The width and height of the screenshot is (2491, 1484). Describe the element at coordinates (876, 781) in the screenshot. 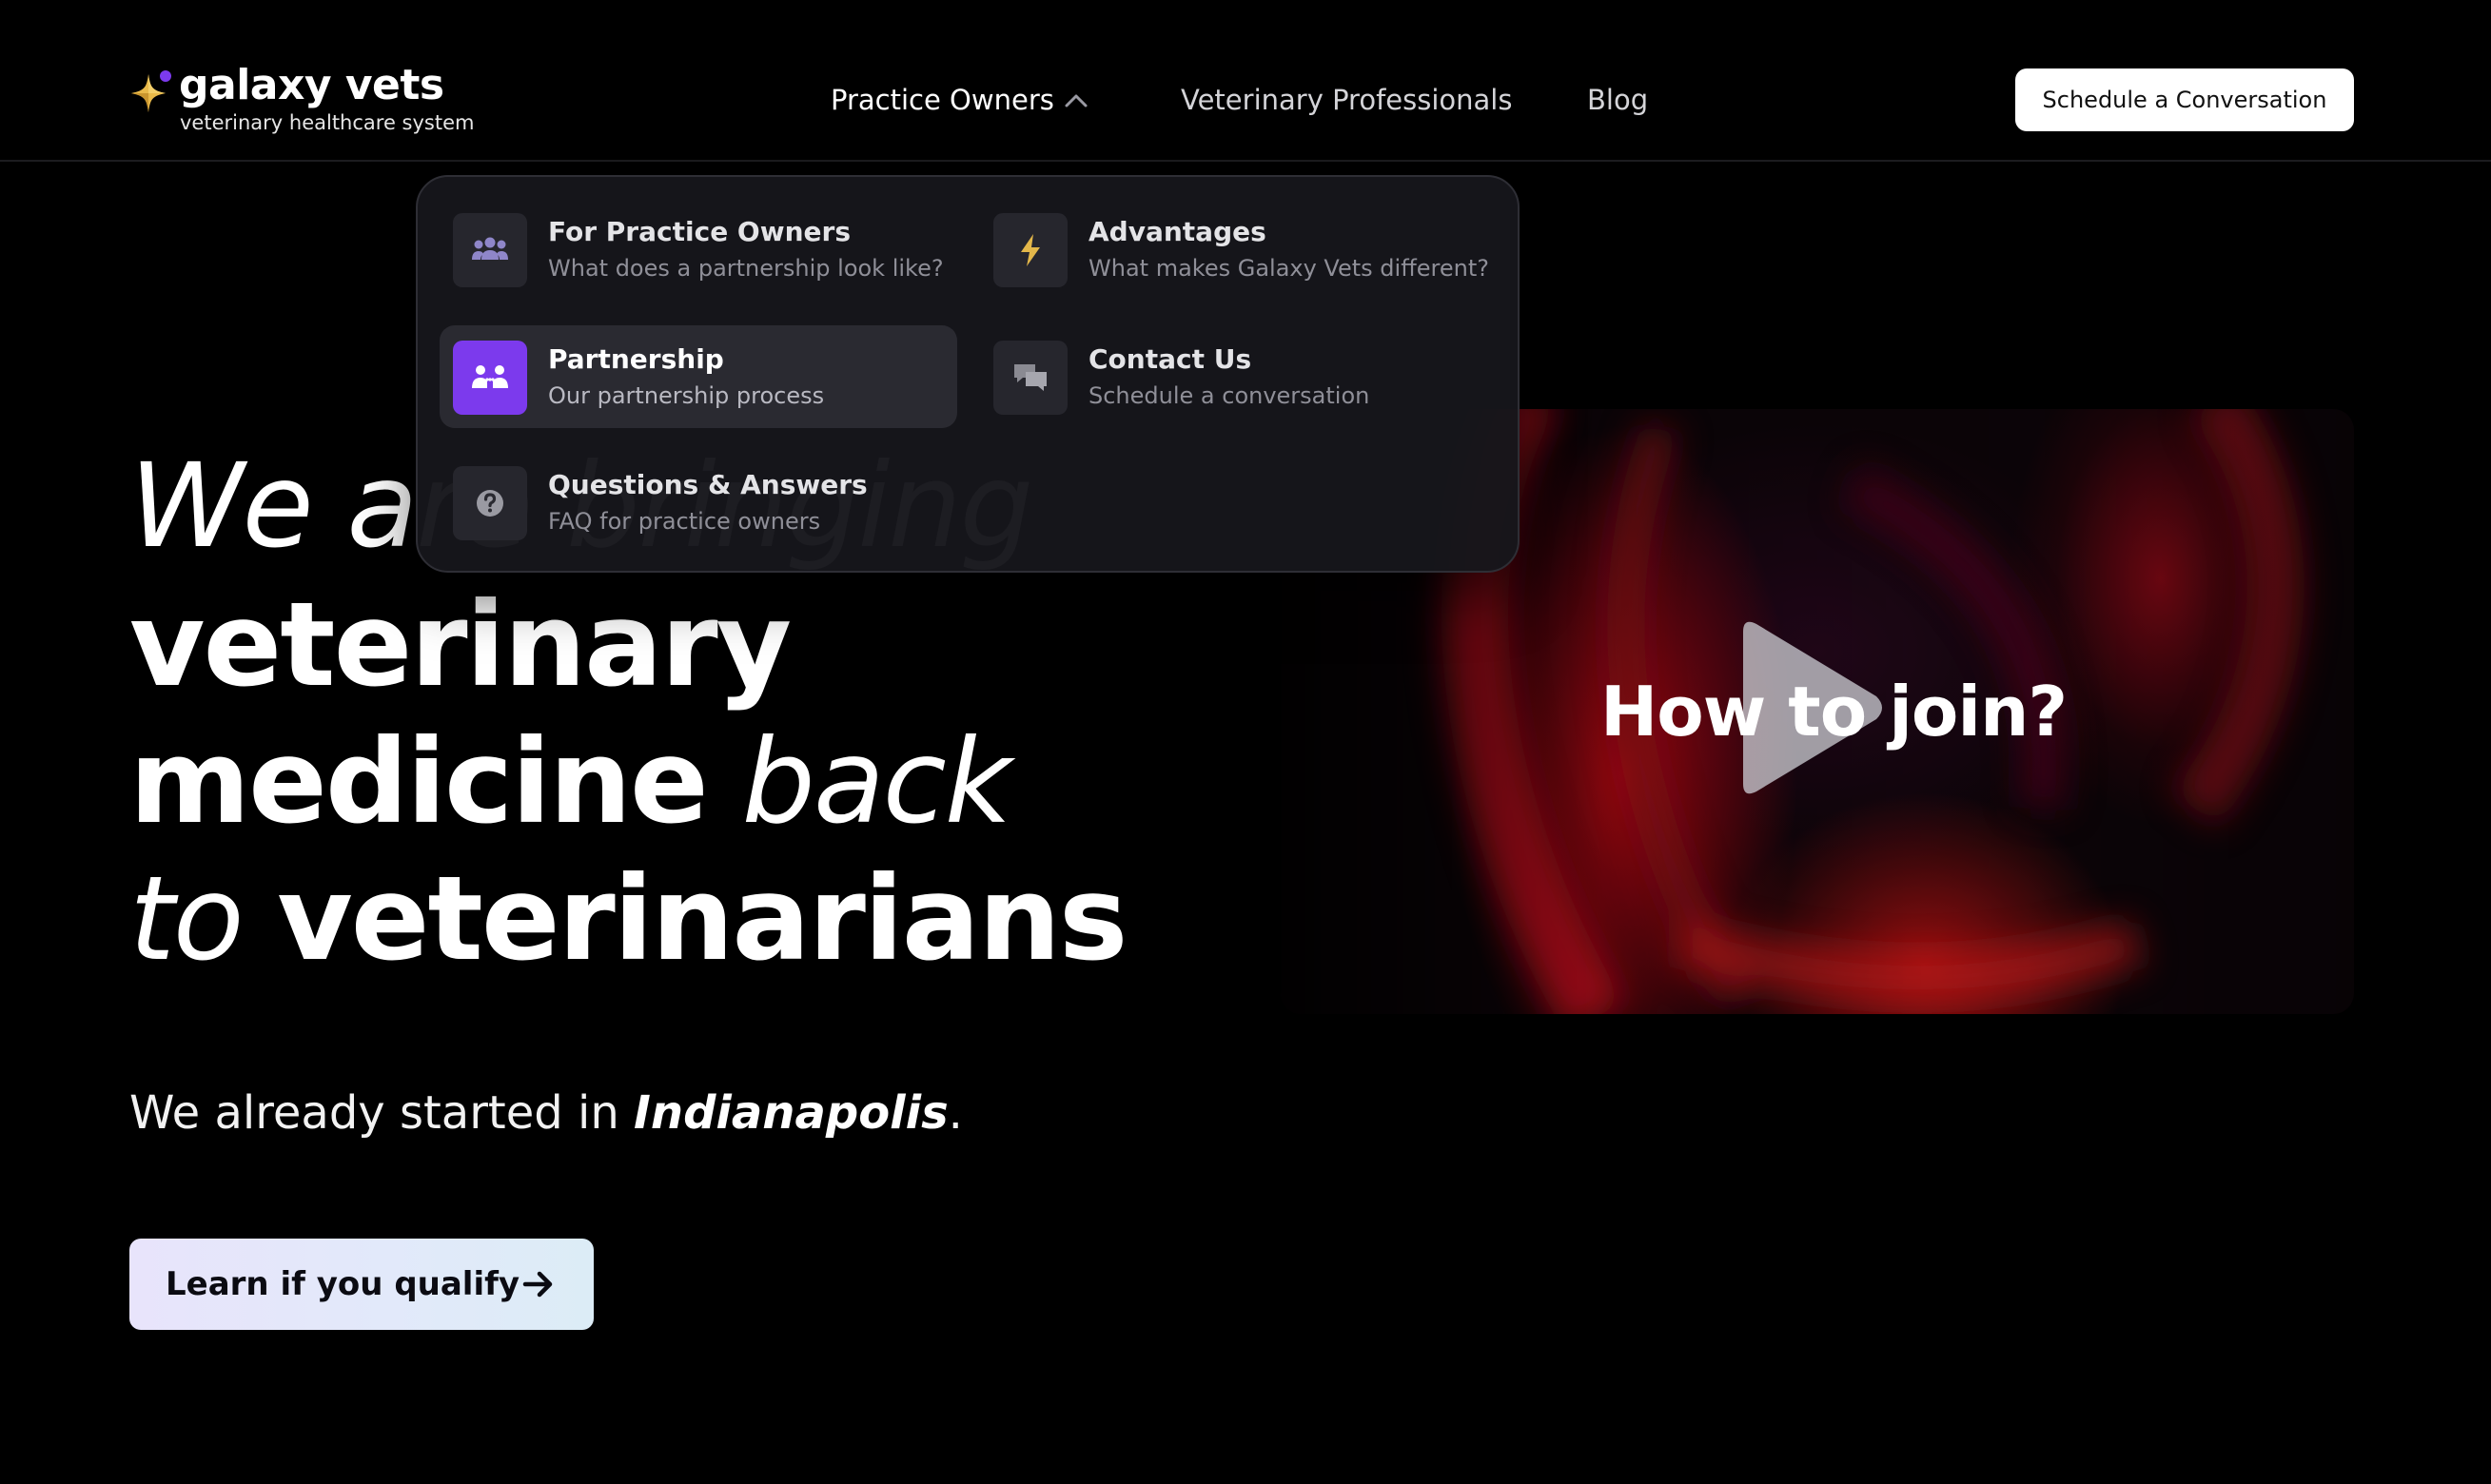

I see `hero-text: back` at that location.